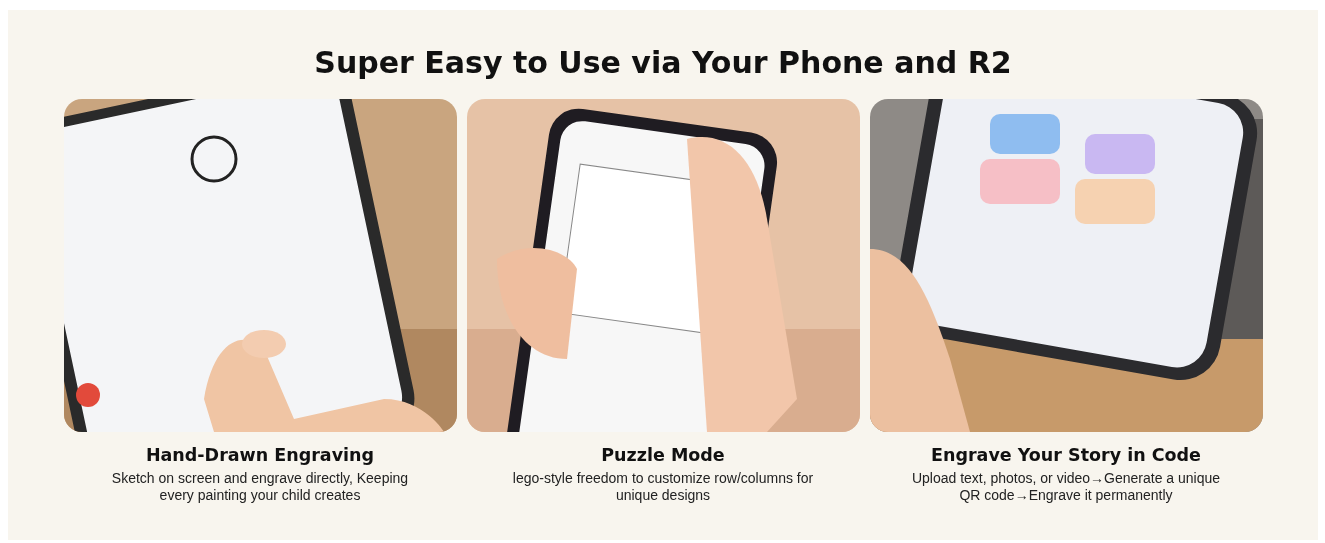  I want to click on section-heading: Super Easy to Use via Your Phone and R2, so click(663, 62).